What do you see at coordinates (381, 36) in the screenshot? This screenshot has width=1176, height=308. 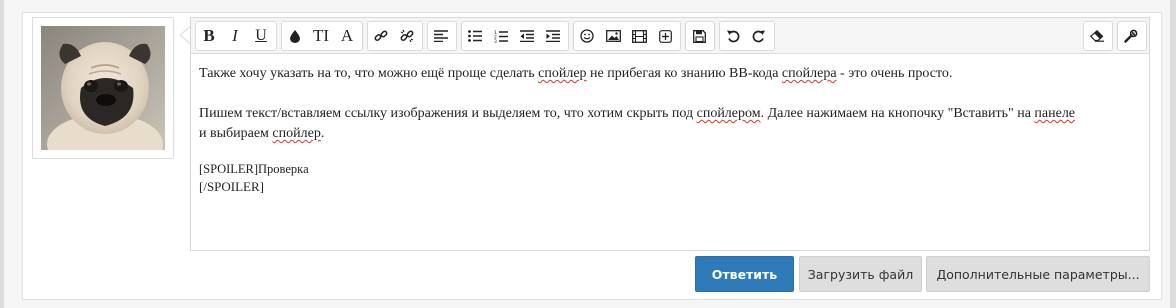 I see `link-icon` at bounding box center [381, 36].